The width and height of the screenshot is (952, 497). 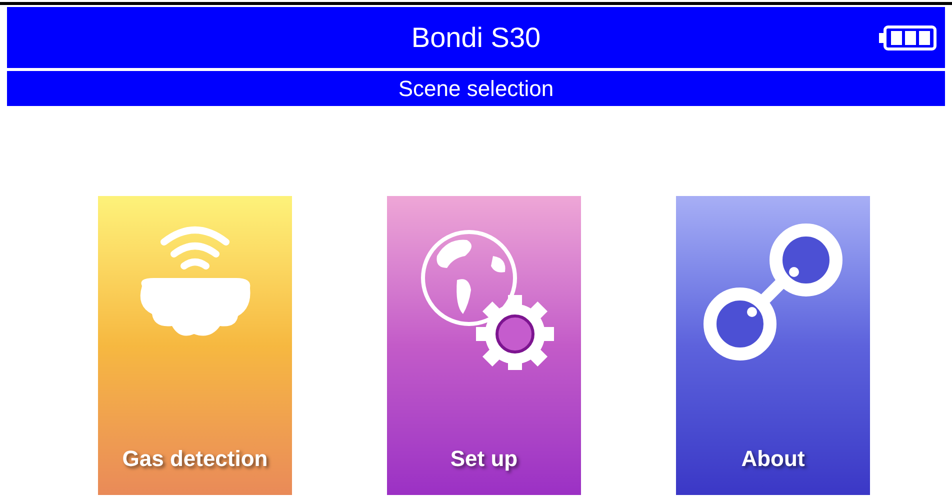 I want to click on scene-tile: About, so click(x=773, y=345).